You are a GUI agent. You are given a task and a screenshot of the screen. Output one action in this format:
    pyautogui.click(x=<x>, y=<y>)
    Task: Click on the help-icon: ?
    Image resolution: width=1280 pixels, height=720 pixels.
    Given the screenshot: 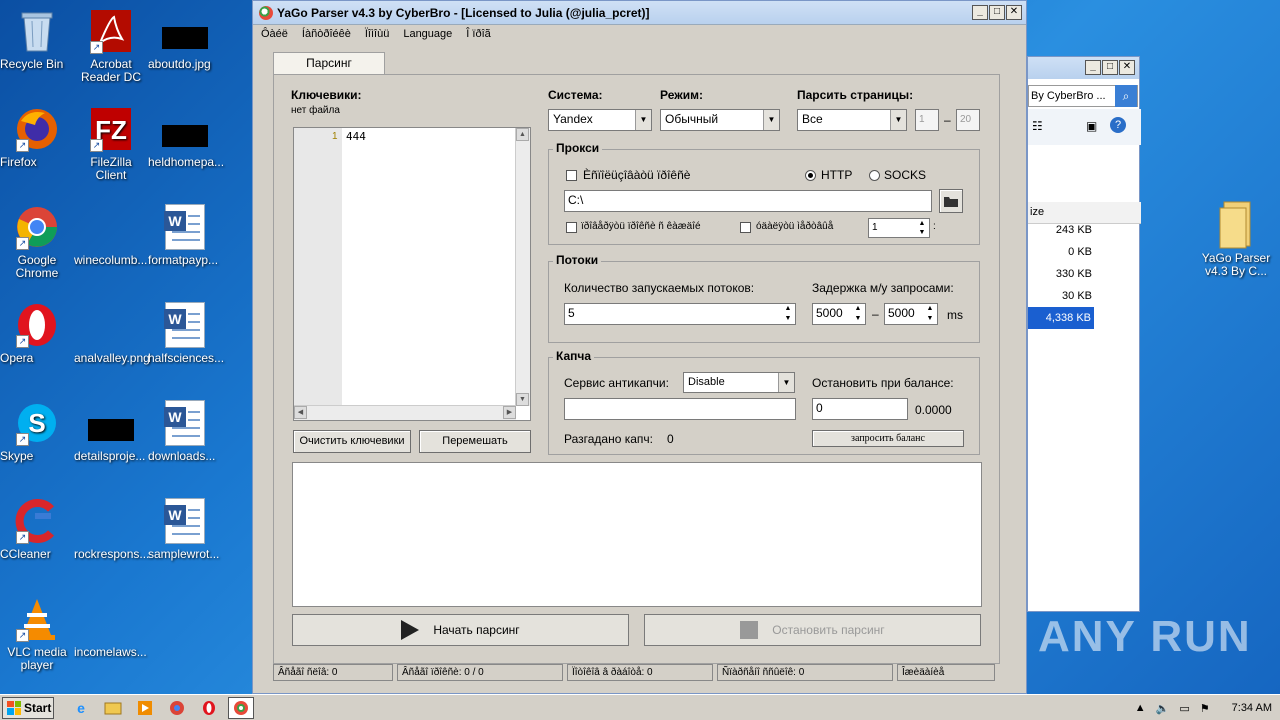 What is the action you would take?
    pyautogui.click(x=1118, y=125)
    